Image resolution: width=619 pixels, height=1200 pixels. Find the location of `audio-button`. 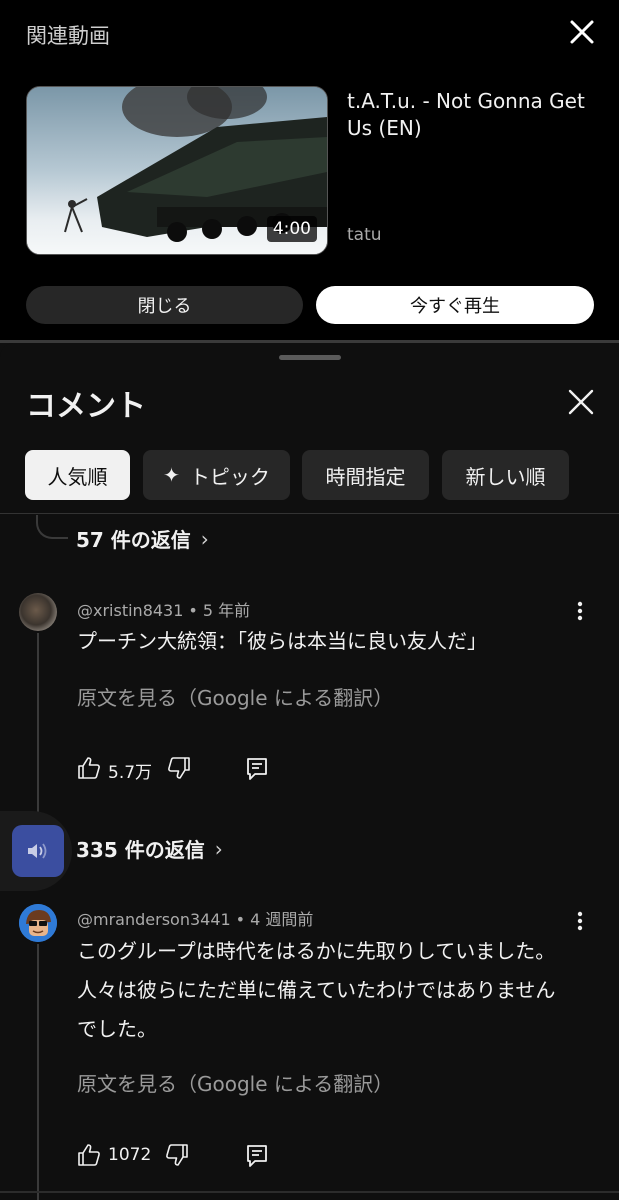

audio-button is located at coordinates (38, 851).